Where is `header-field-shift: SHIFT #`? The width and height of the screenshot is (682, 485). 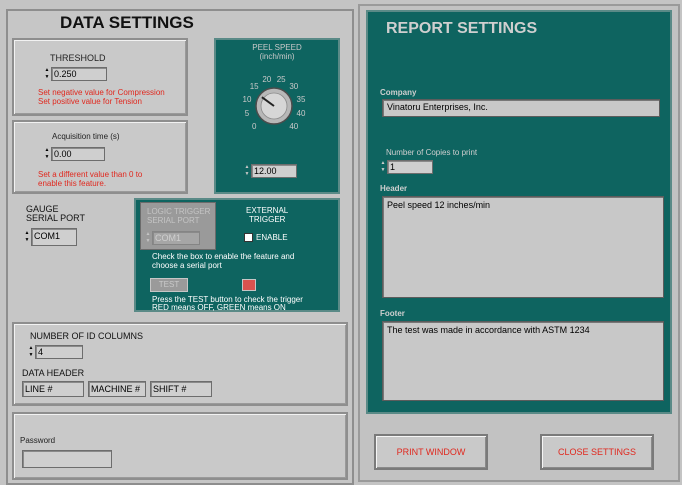
header-field-shift: SHIFT # is located at coordinates (181, 389).